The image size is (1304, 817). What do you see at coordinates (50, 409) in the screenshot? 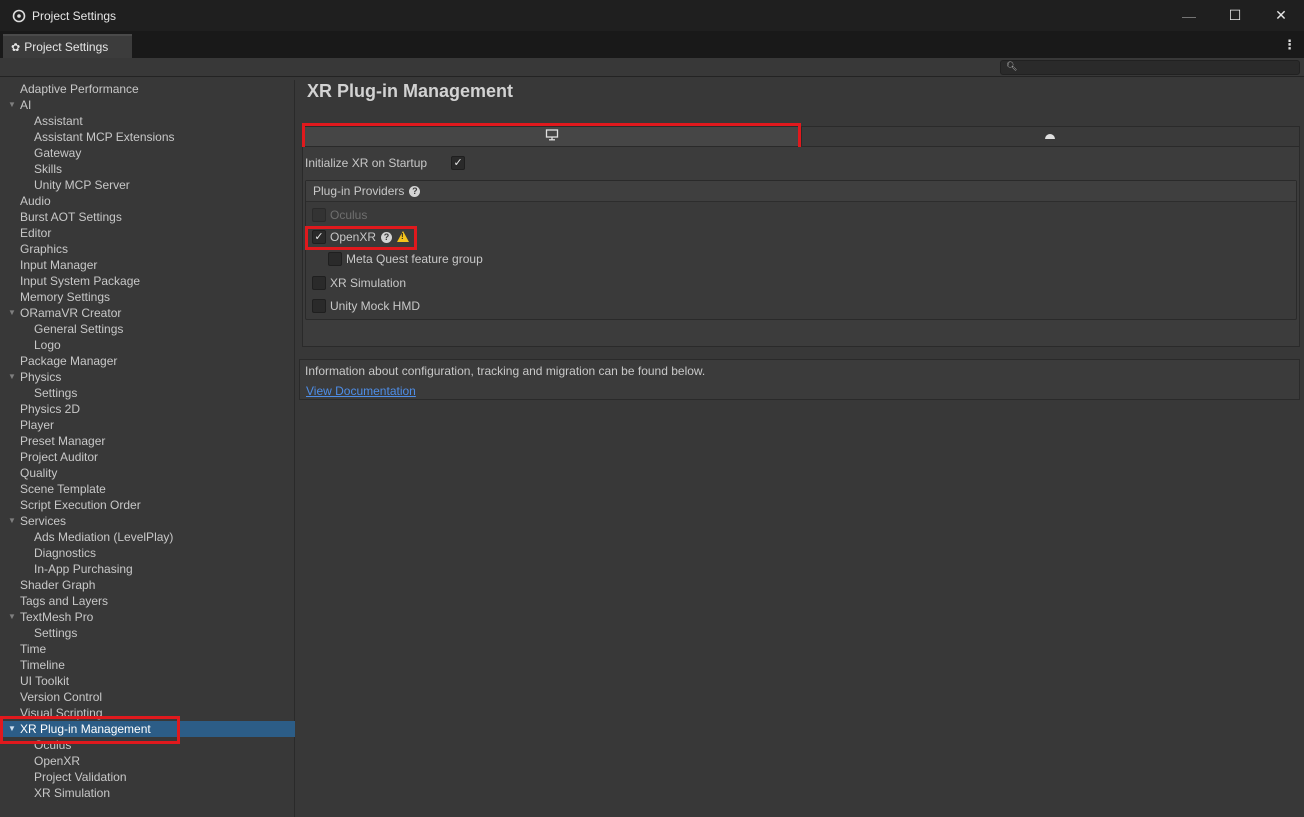
I see `sidebar-item-label: Physics 2D` at bounding box center [50, 409].